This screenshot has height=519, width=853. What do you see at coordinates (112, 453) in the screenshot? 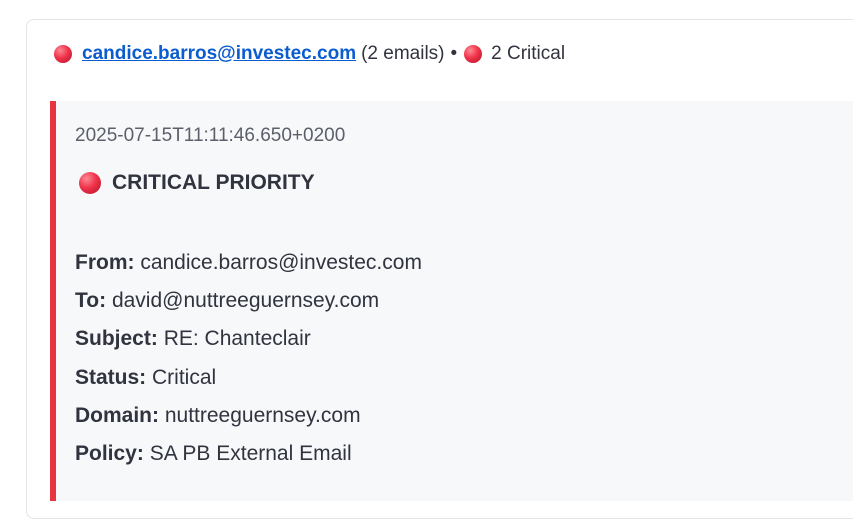
I see `field-key: Policy:` at bounding box center [112, 453].